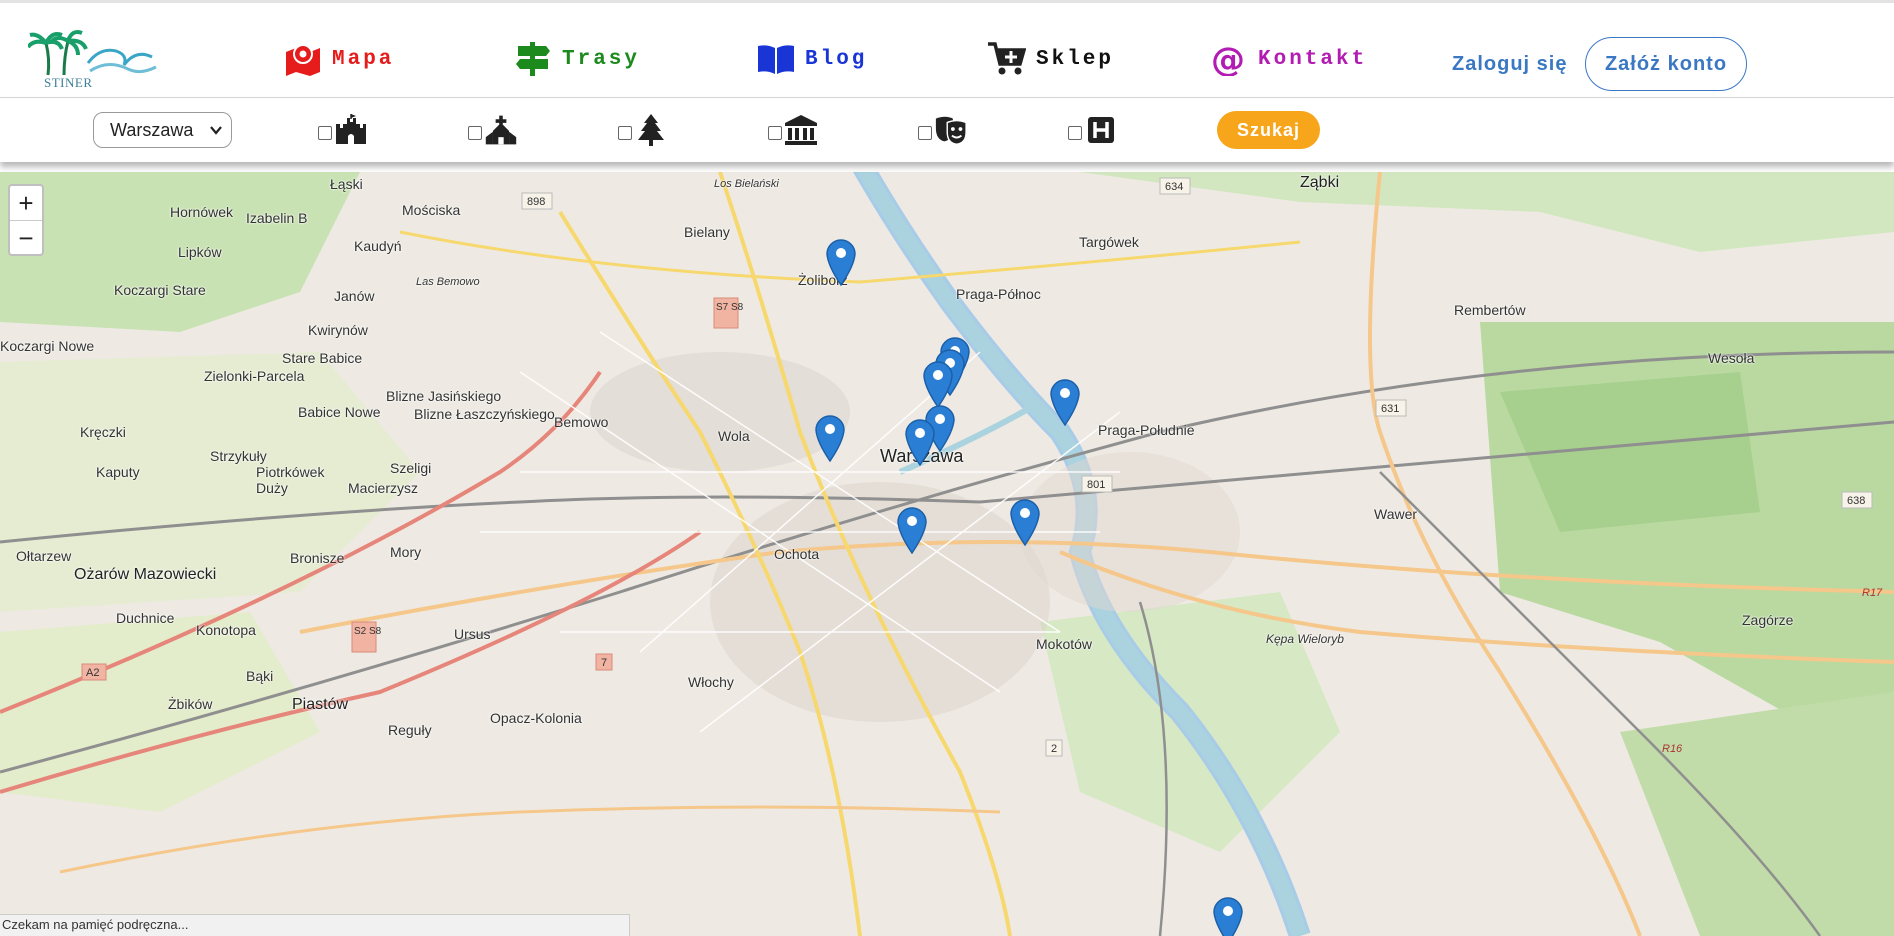 The height and width of the screenshot is (936, 1894). Describe the element at coordinates (734, 436) in the screenshot. I see `map-label: Wola` at that location.